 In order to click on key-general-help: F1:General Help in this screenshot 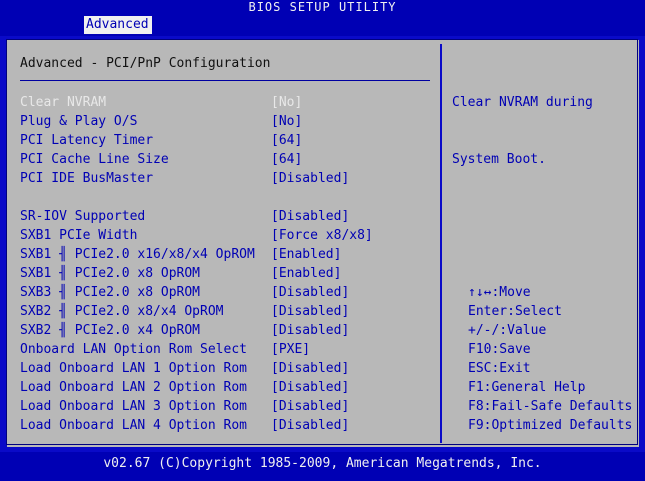, I will do `click(527, 387)`.